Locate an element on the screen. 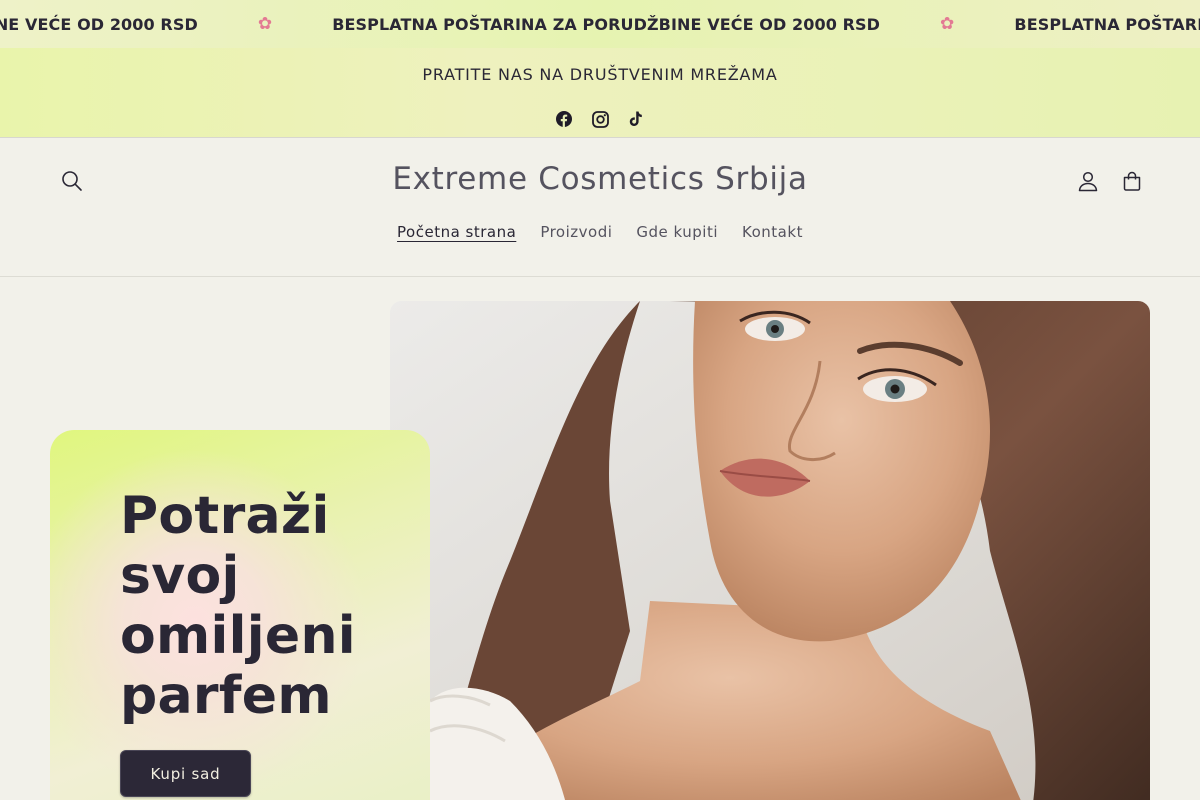 The image size is (1200, 800). hero-text-card: Potraži svoj omiljeni parfem Kupi sad is located at coordinates (240, 615).